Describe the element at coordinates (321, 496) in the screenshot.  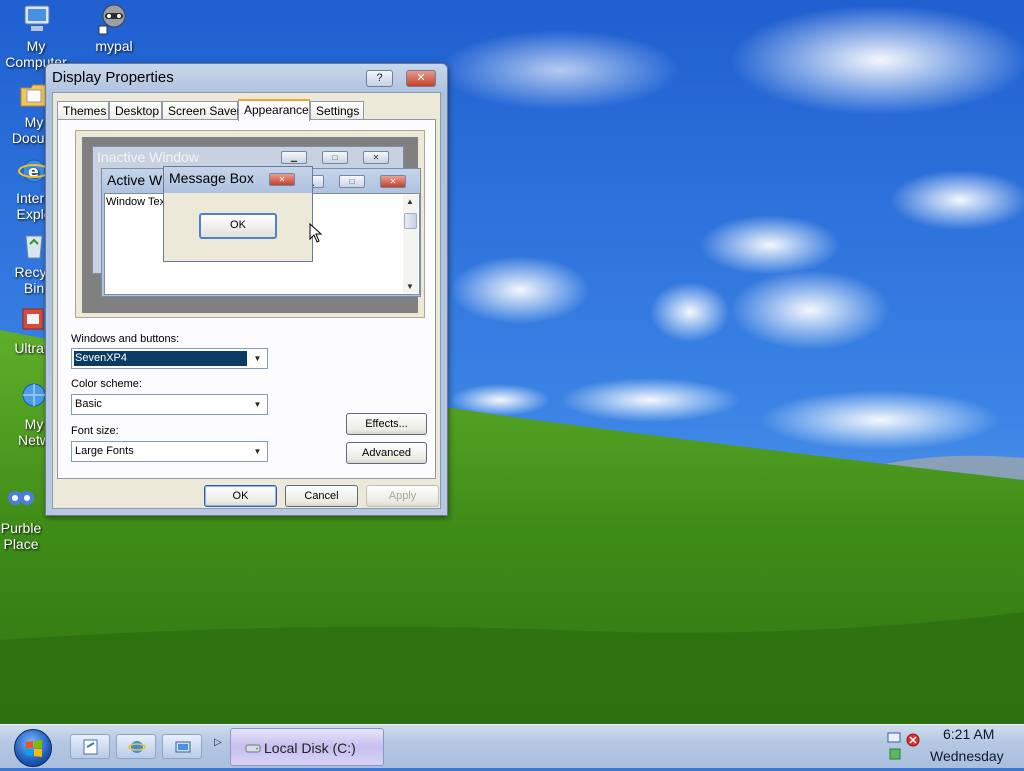
I see `cancel-button: Cancel` at that location.